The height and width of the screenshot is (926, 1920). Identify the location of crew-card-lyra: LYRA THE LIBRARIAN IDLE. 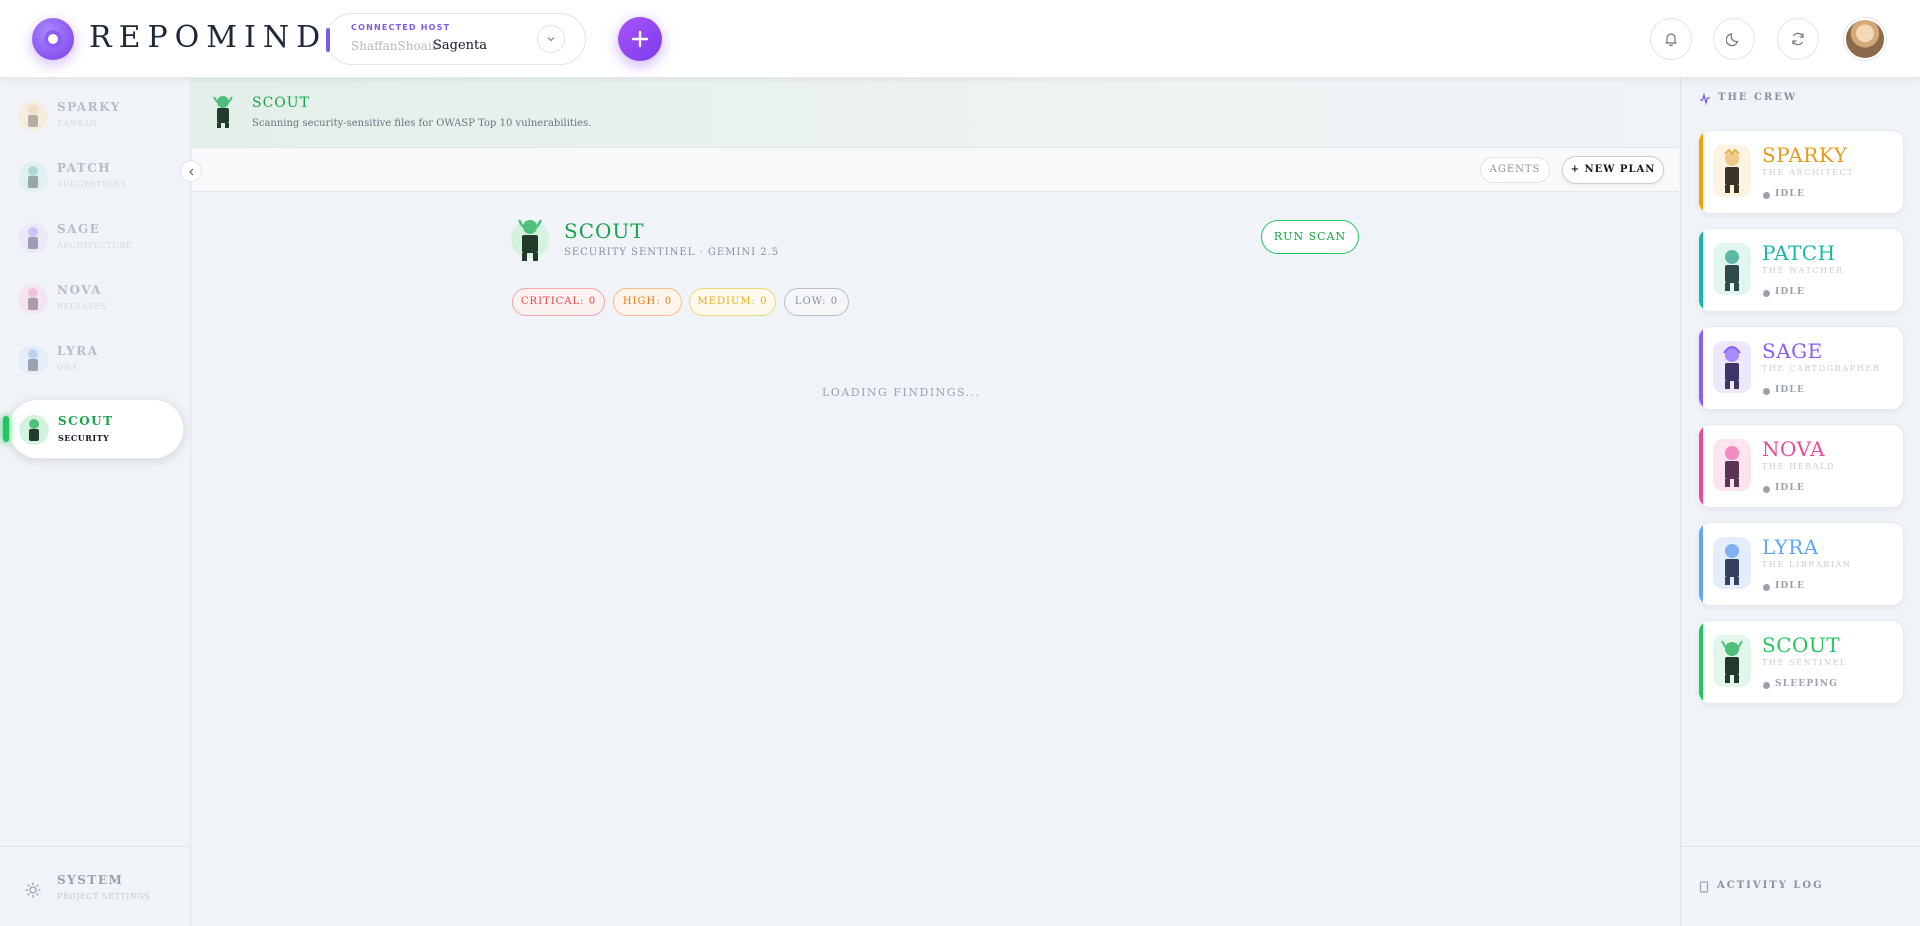
(1801, 564).